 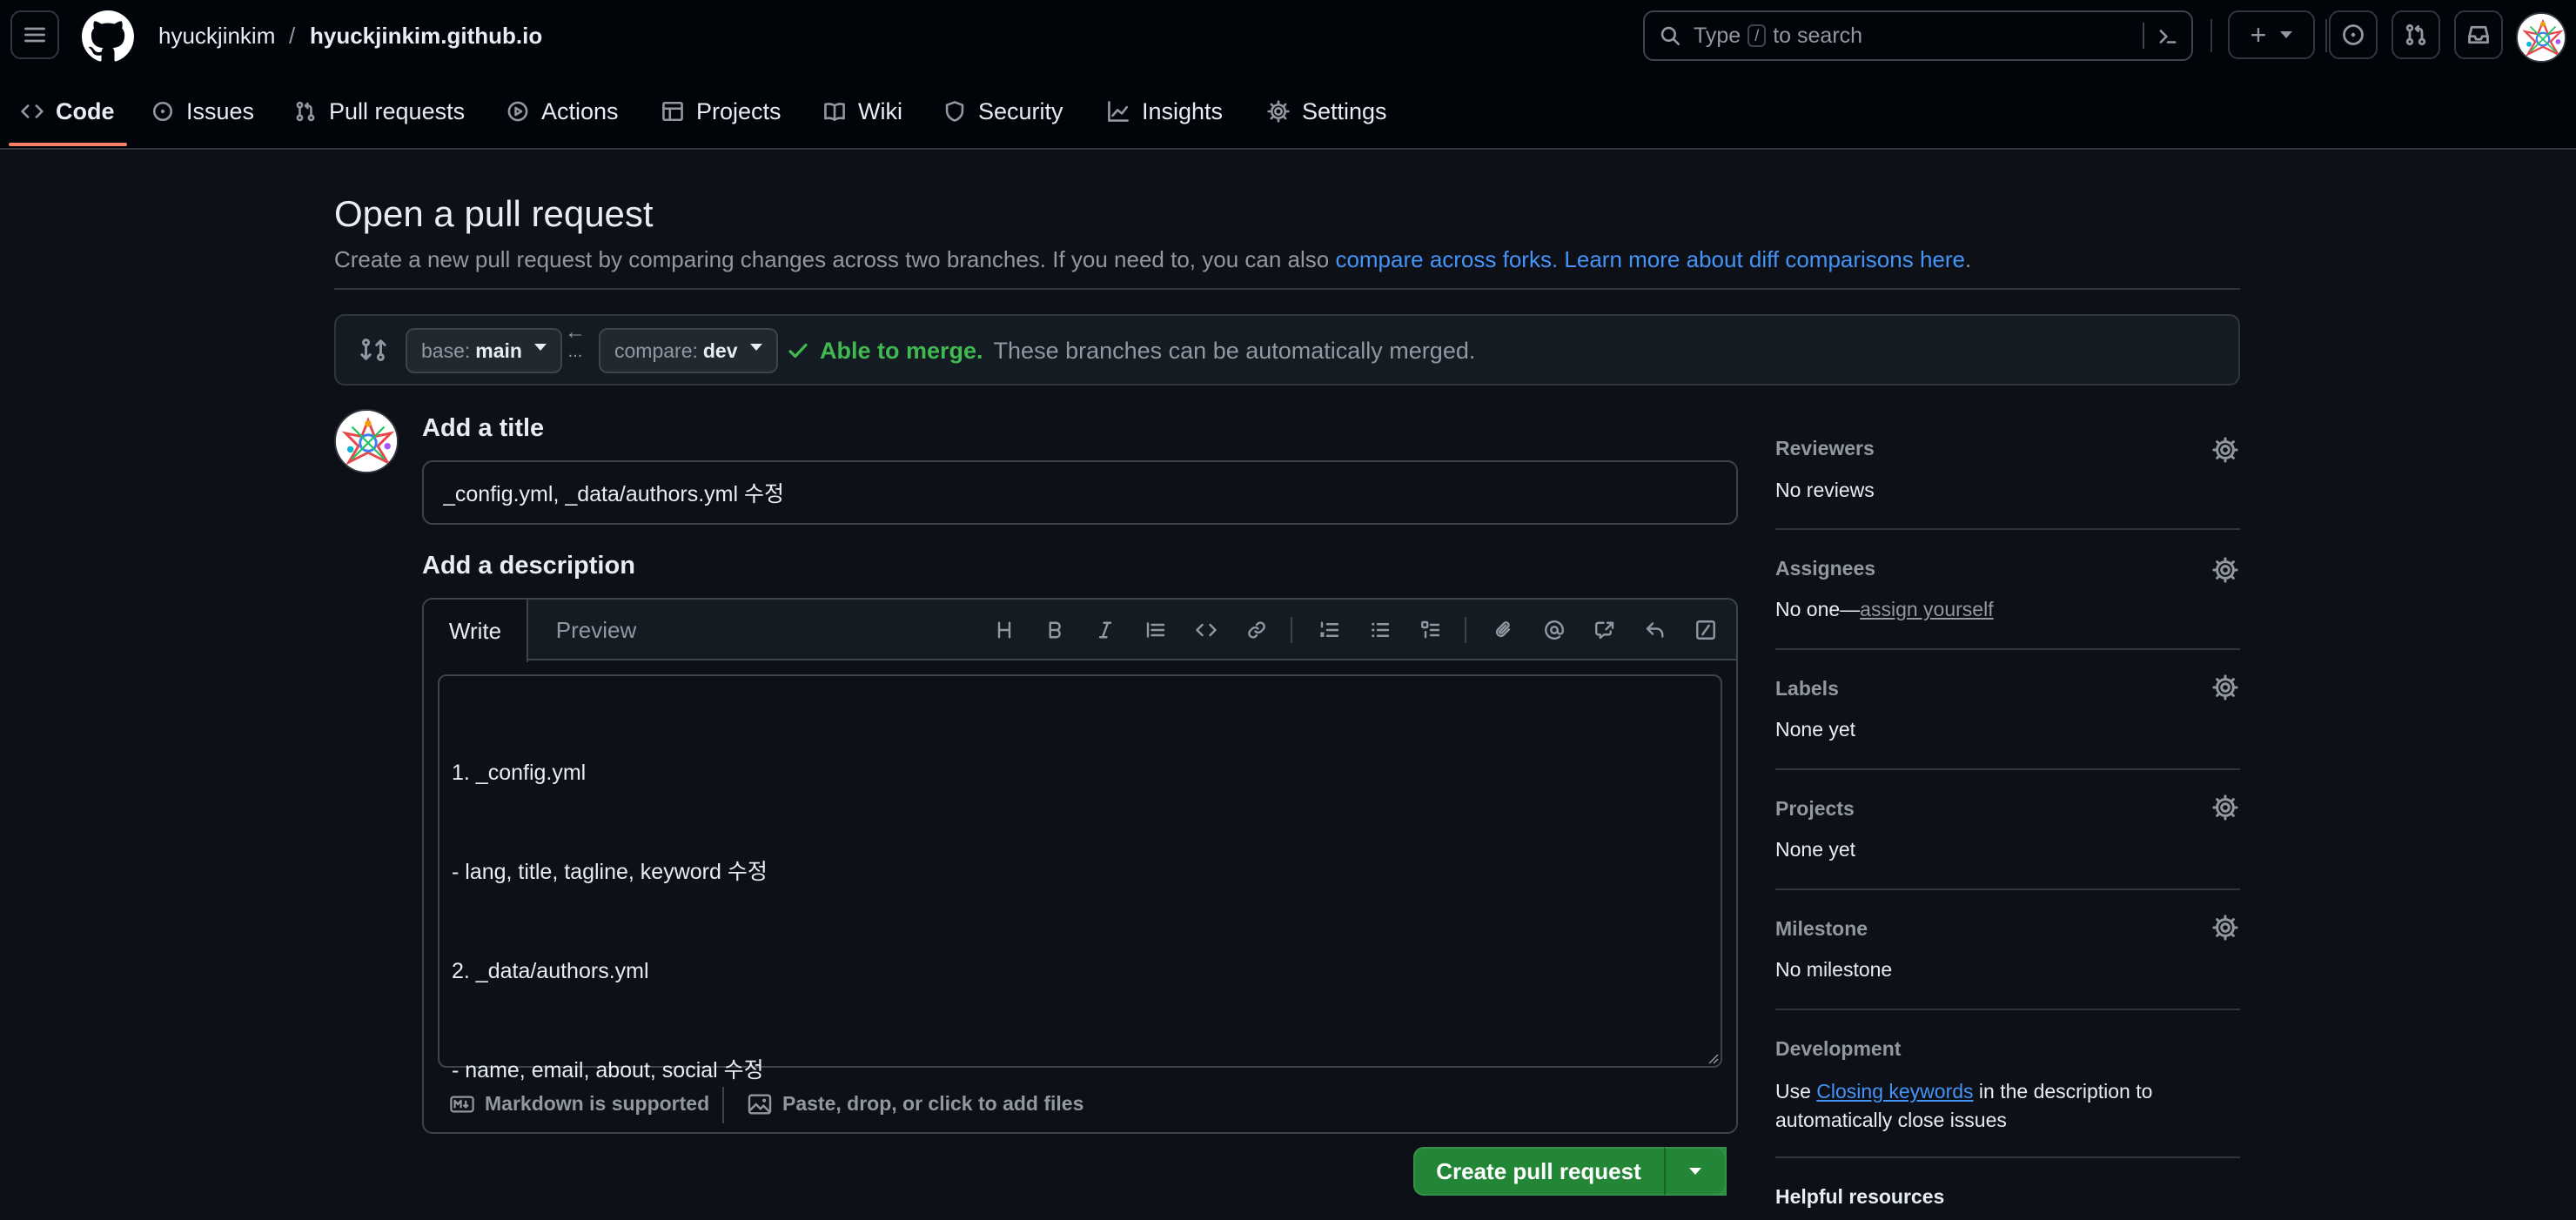 I want to click on menu-button, so click(x=34, y=34).